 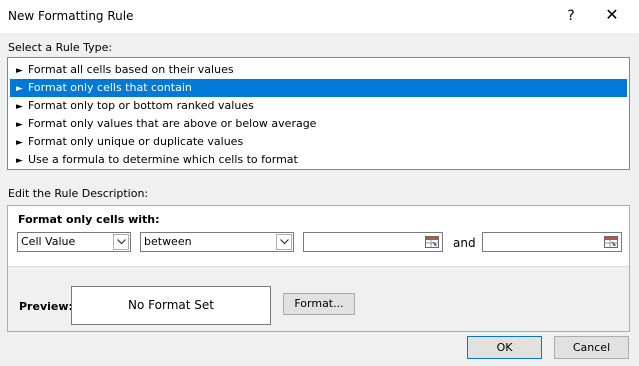 What do you see at coordinates (217, 242) in the screenshot?
I see `operator-select: between` at bounding box center [217, 242].